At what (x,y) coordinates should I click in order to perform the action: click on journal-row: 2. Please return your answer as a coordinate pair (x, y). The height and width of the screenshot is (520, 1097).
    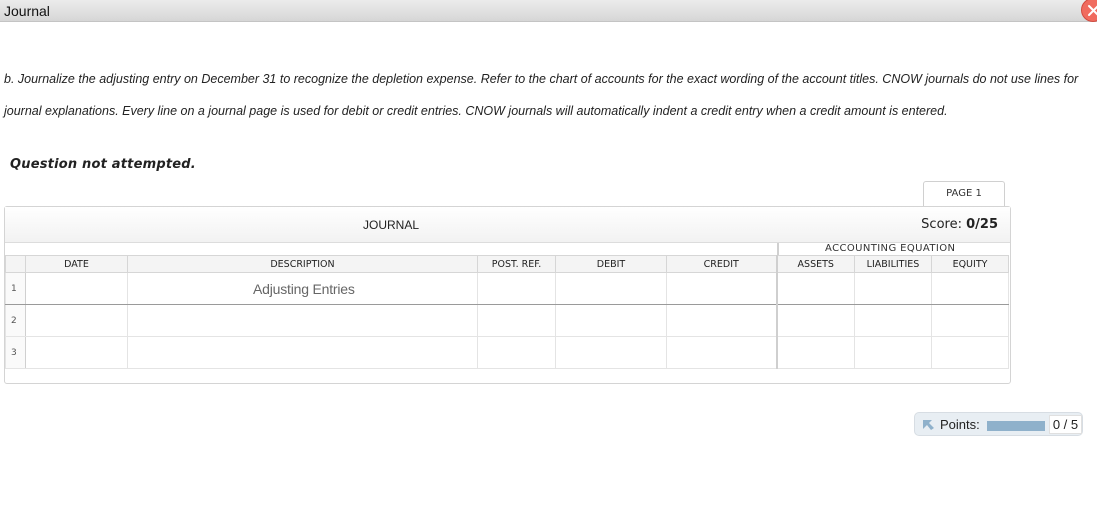
    Looking at the image, I should click on (507, 320).